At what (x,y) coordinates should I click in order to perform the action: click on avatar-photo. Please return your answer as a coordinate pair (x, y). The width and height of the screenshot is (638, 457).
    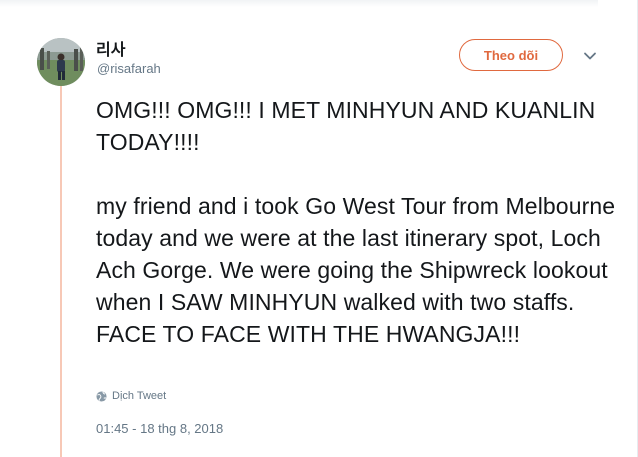
    Looking at the image, I should click on (61, 62).